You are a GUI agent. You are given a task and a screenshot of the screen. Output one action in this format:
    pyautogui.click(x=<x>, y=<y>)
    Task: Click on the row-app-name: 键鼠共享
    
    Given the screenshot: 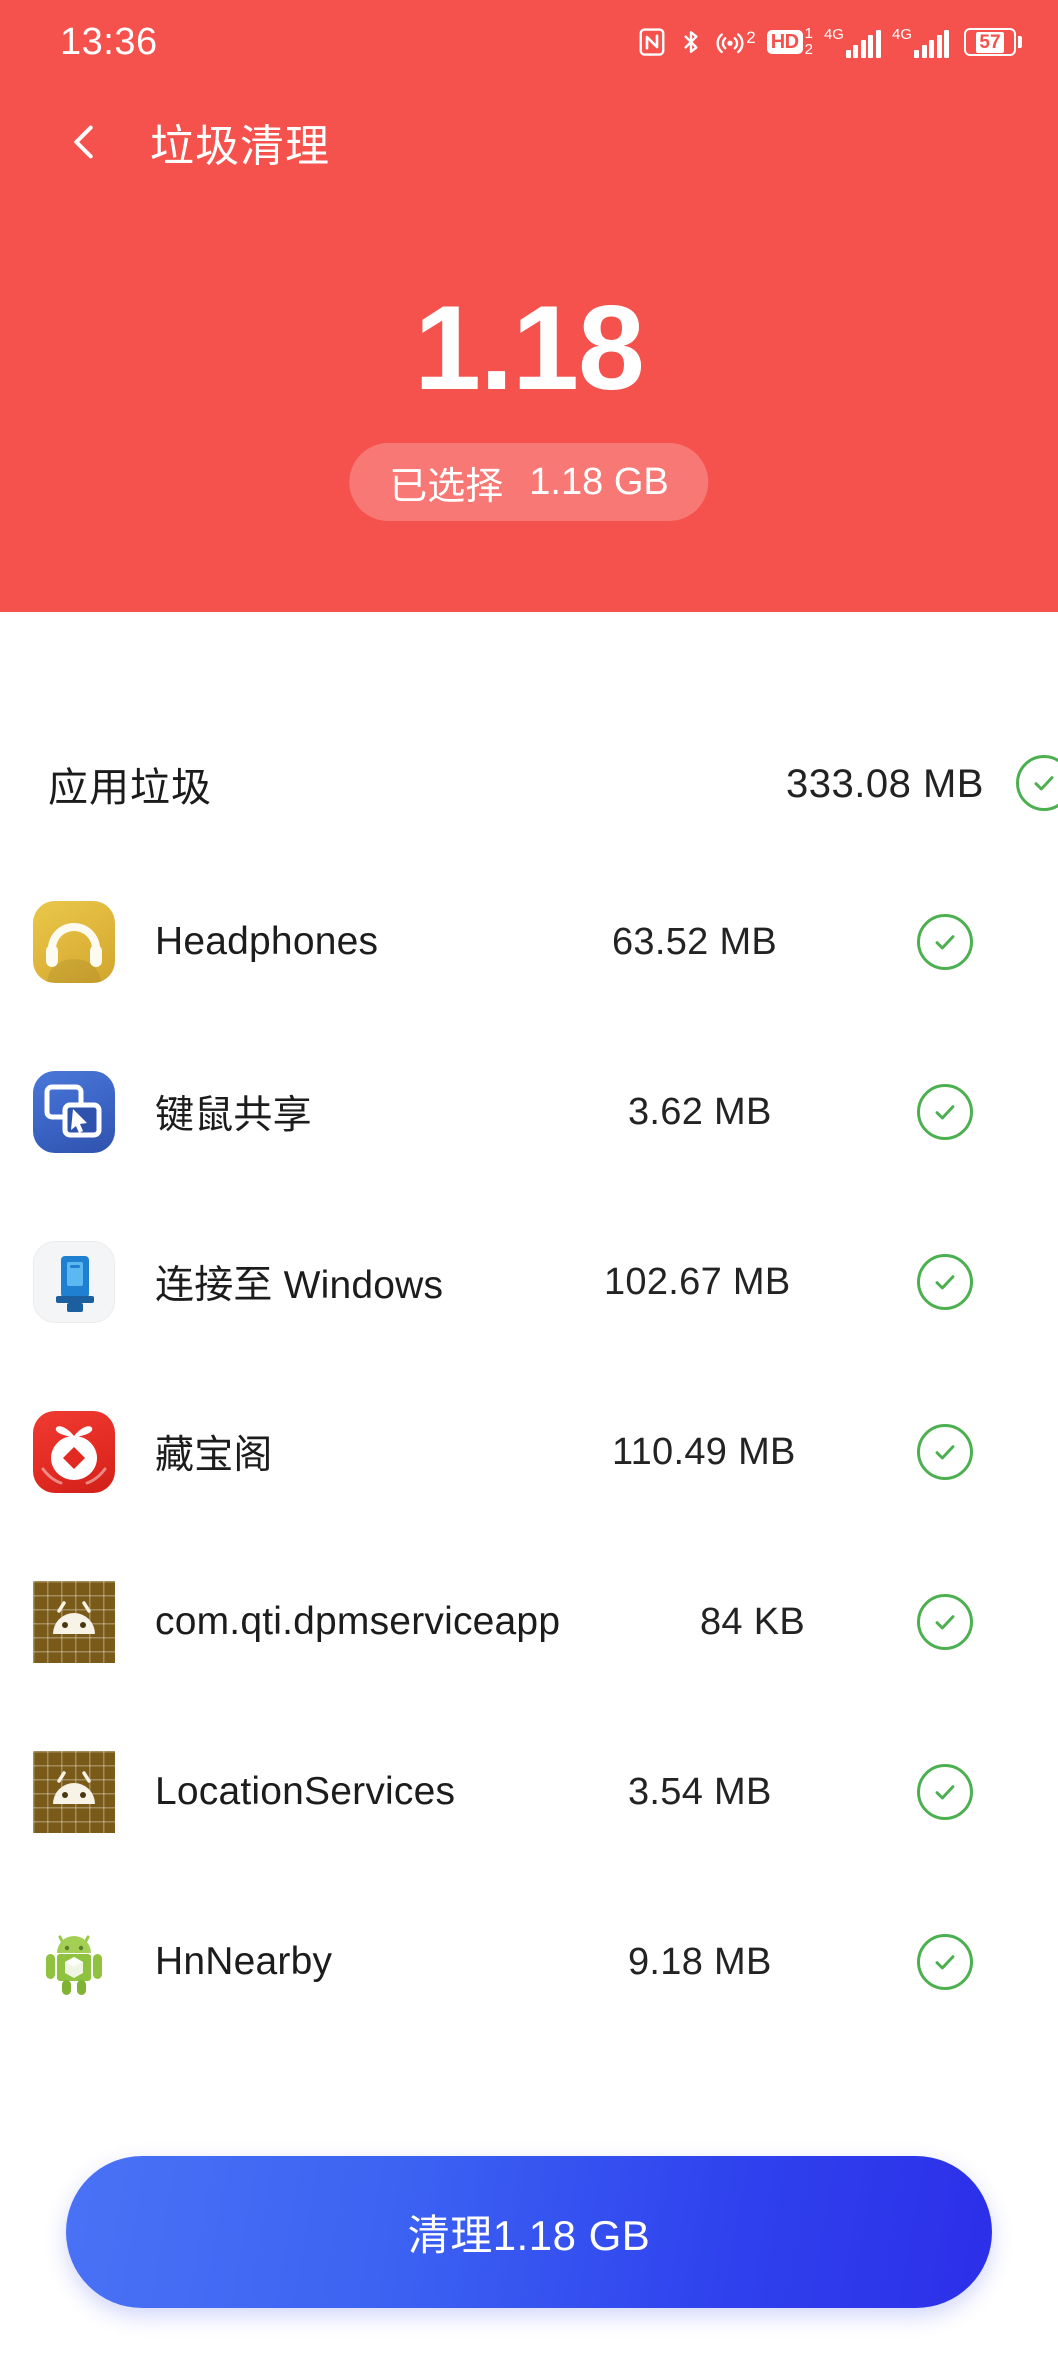 What is the action you would take?
    pyautogui.click(x=233, y=1115)
    